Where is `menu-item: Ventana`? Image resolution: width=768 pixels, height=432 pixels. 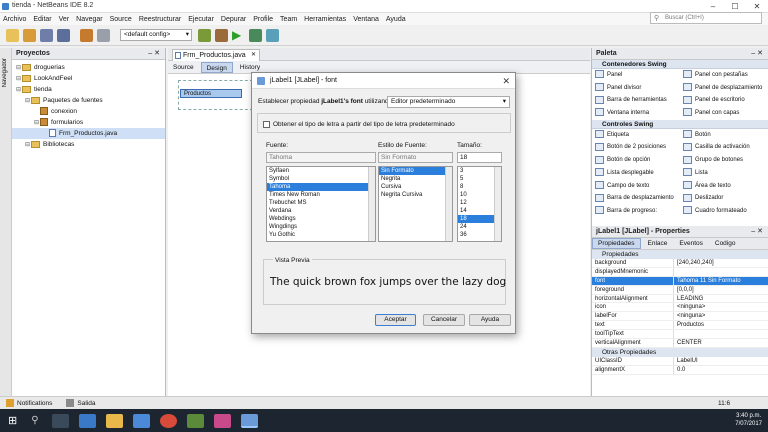 menu-item: Ventana is located at coordinates (366, 19).